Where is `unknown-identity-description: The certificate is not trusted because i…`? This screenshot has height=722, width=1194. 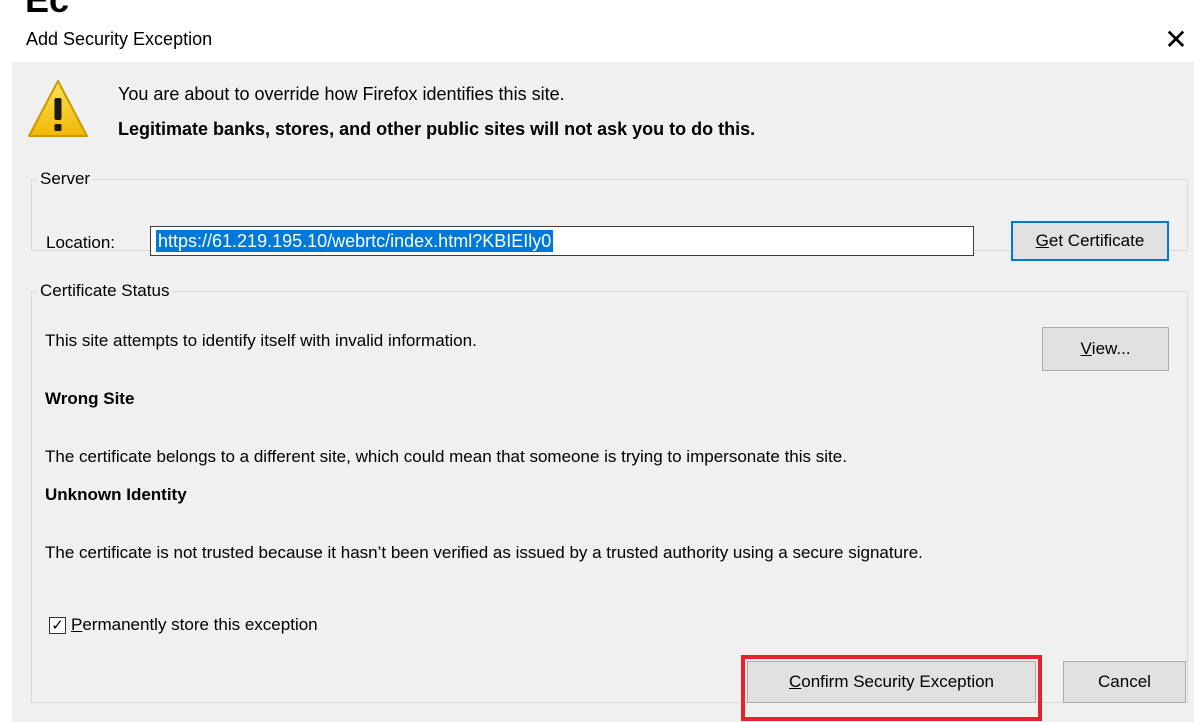 unknown-identity-description: The certificate is not trusted because i… is located at coordinates (484, 552).